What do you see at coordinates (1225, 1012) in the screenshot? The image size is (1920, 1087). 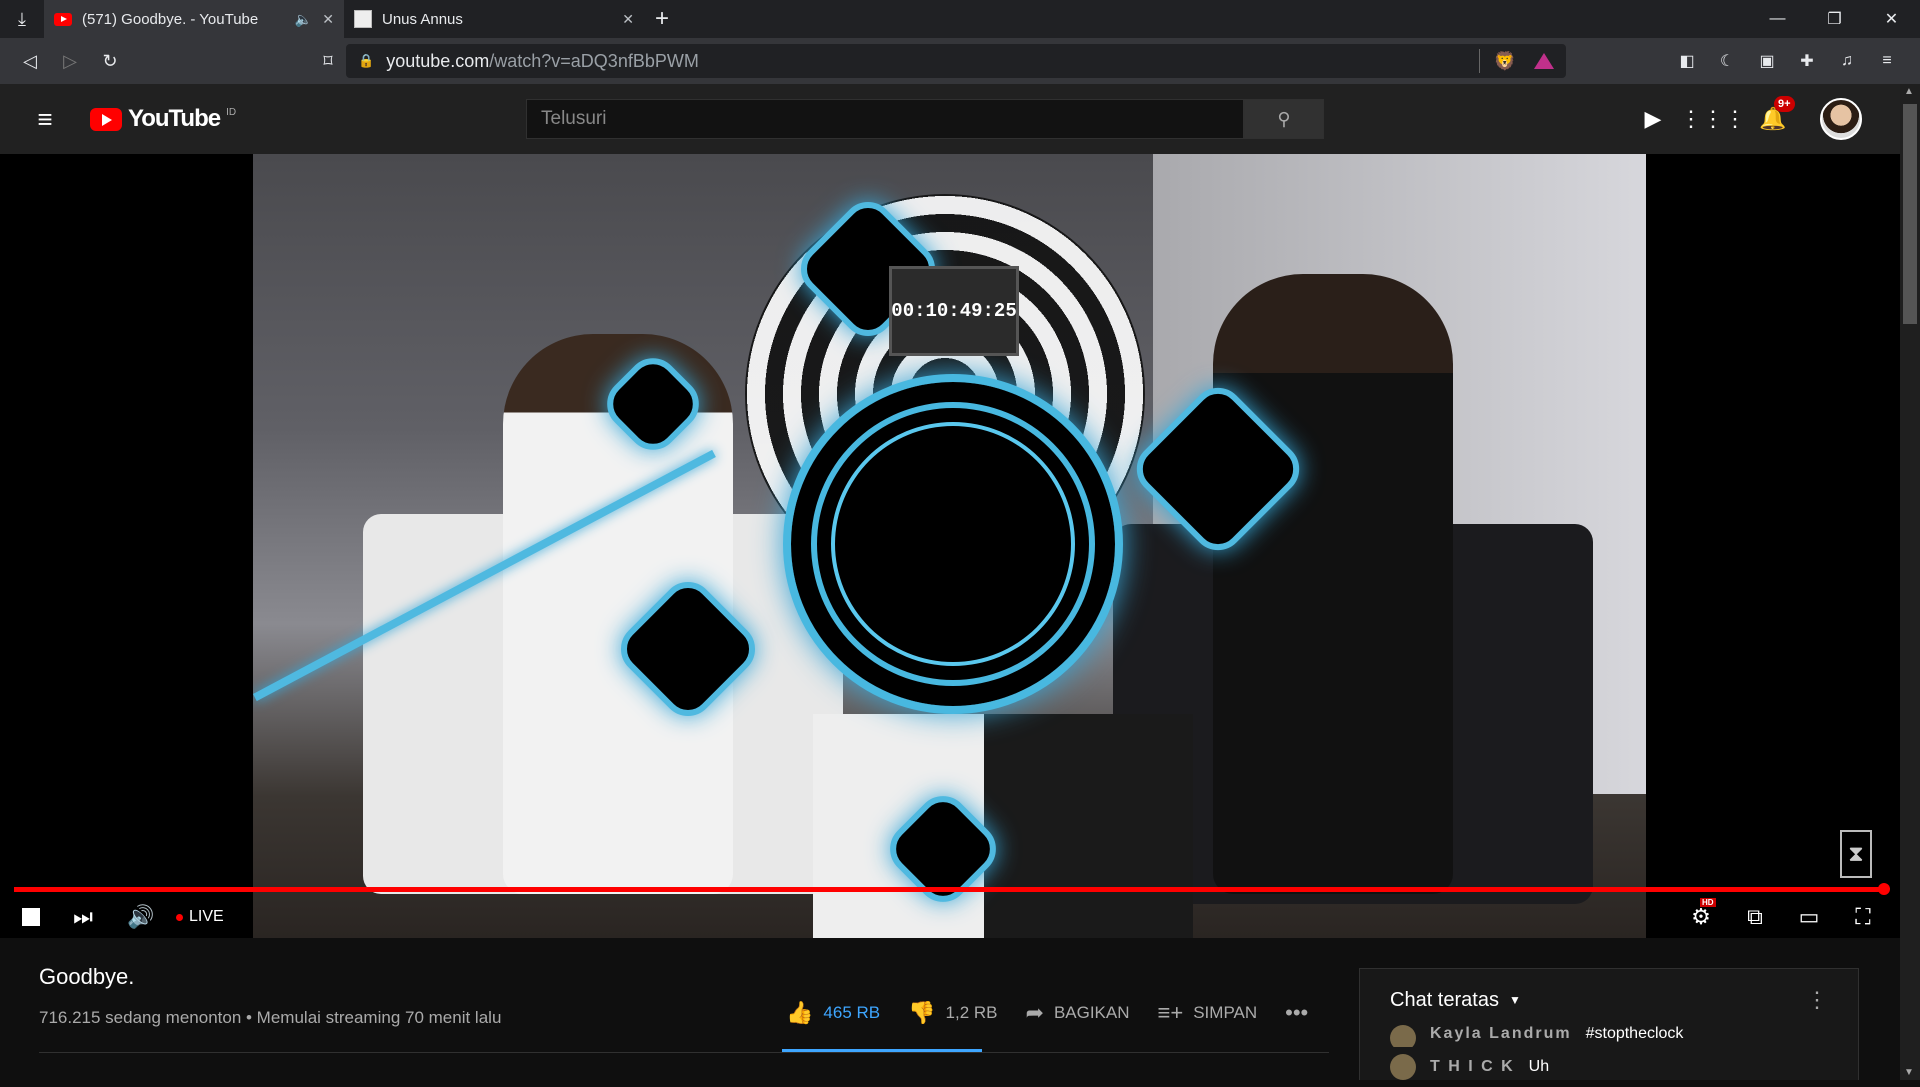 I see `save-label: SIMPAN` at bounding box center [1225, 1012].